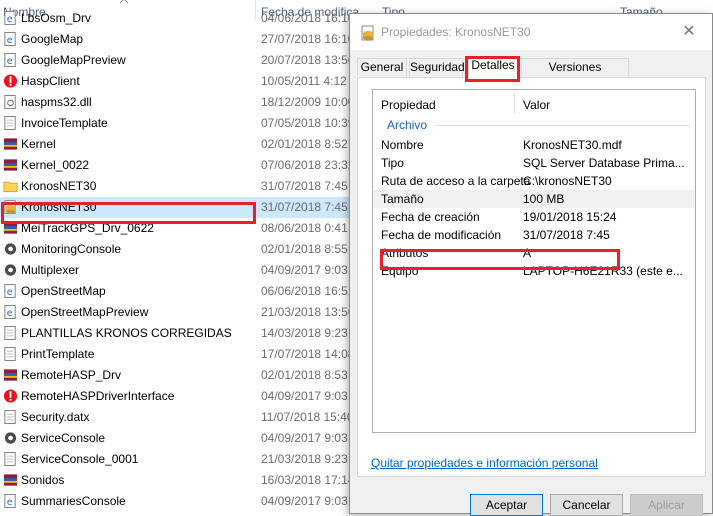 Image resolution: width=713 pixels, height=516 pixels. Describe the element at coordinates (531, 32) in the screenshot. I see `dialog-titlebar: Propiedades: KronosNET30 ✕` at that location.